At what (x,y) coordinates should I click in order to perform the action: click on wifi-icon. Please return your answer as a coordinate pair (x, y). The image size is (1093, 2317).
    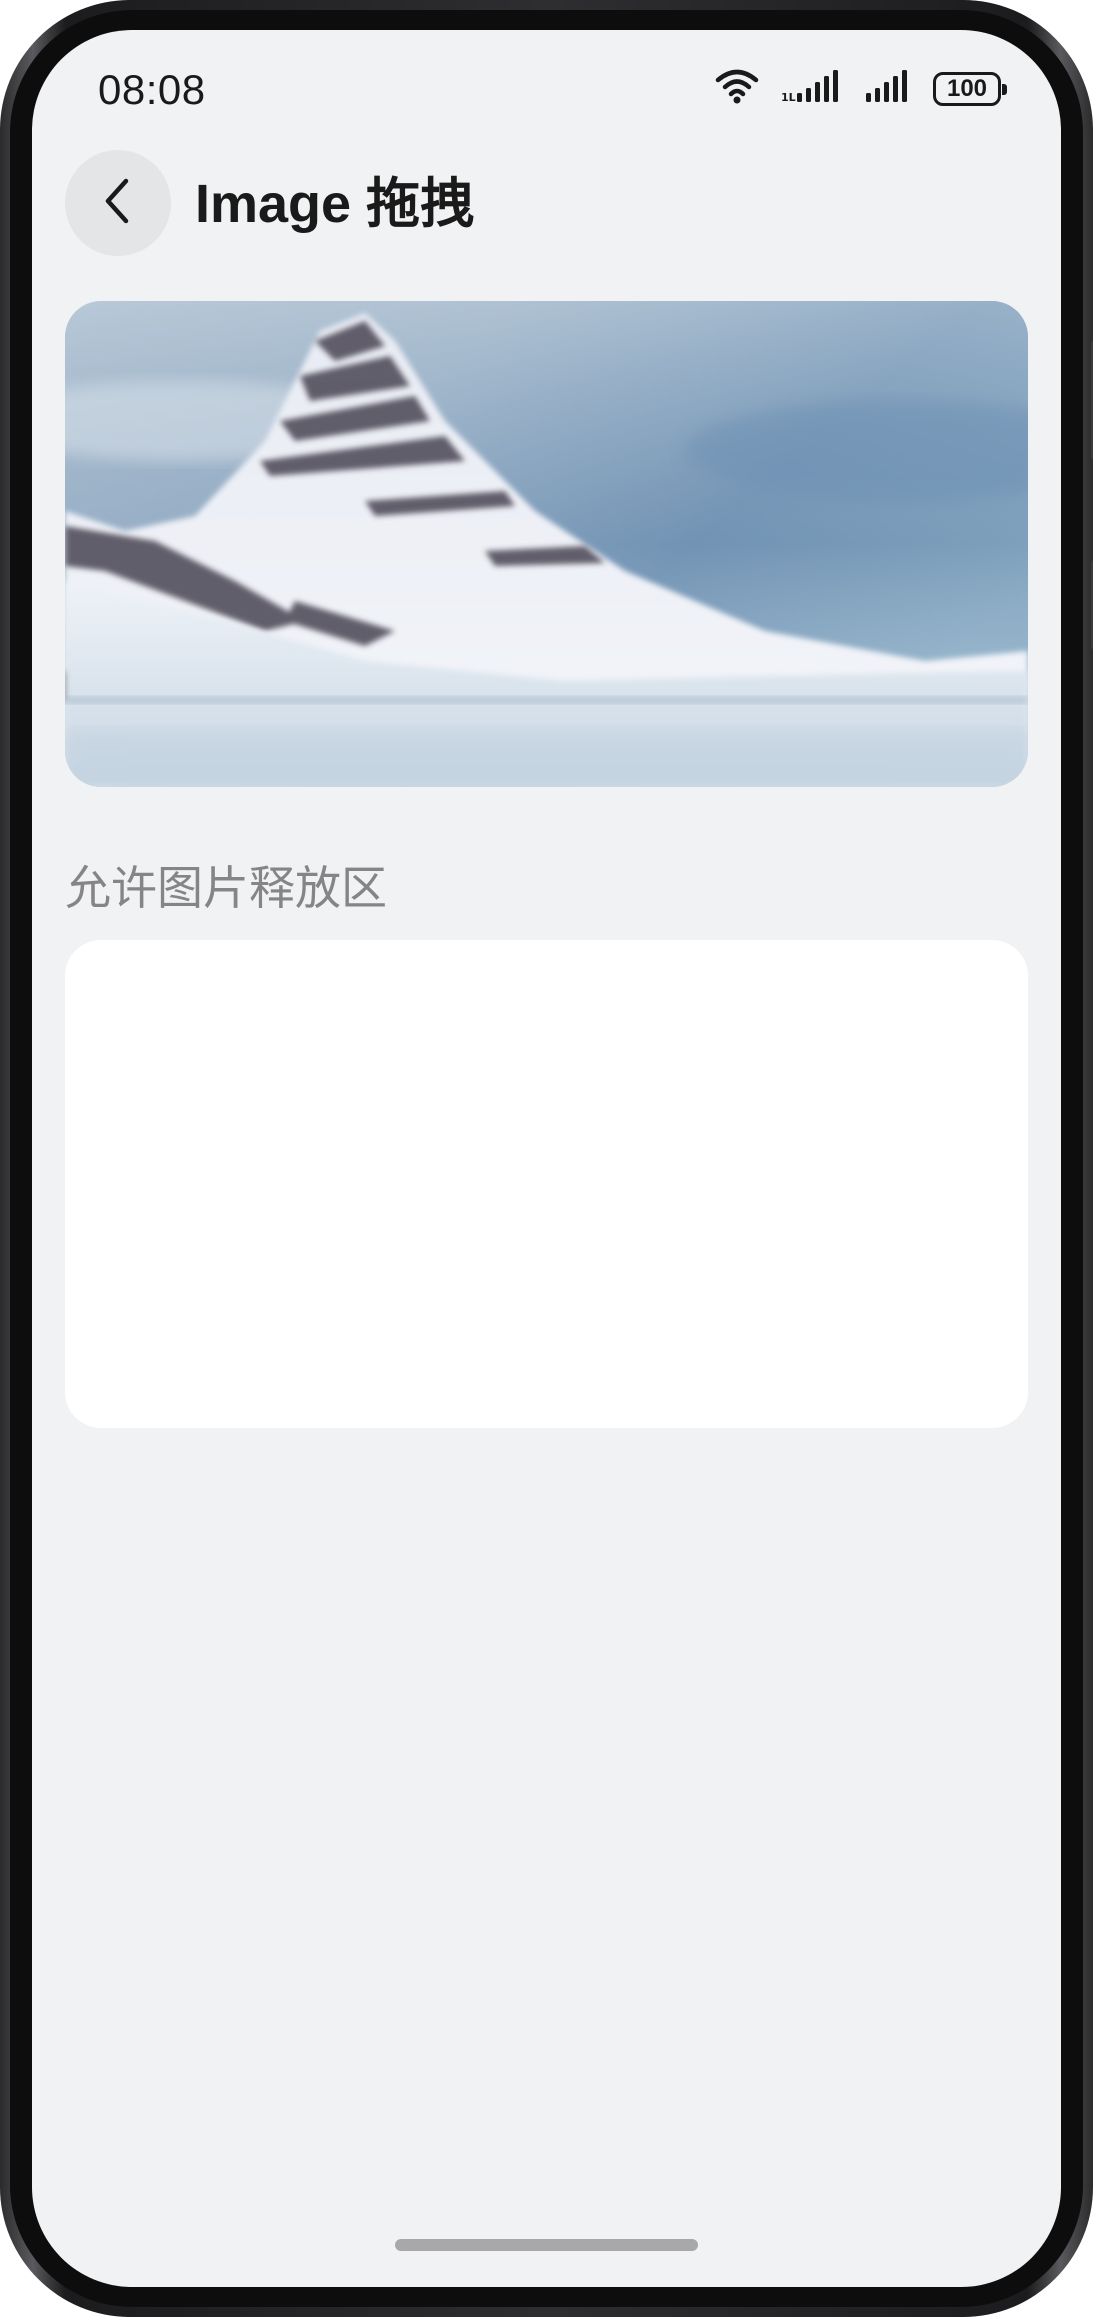
    Looking at the image, I should click on (737, 88).